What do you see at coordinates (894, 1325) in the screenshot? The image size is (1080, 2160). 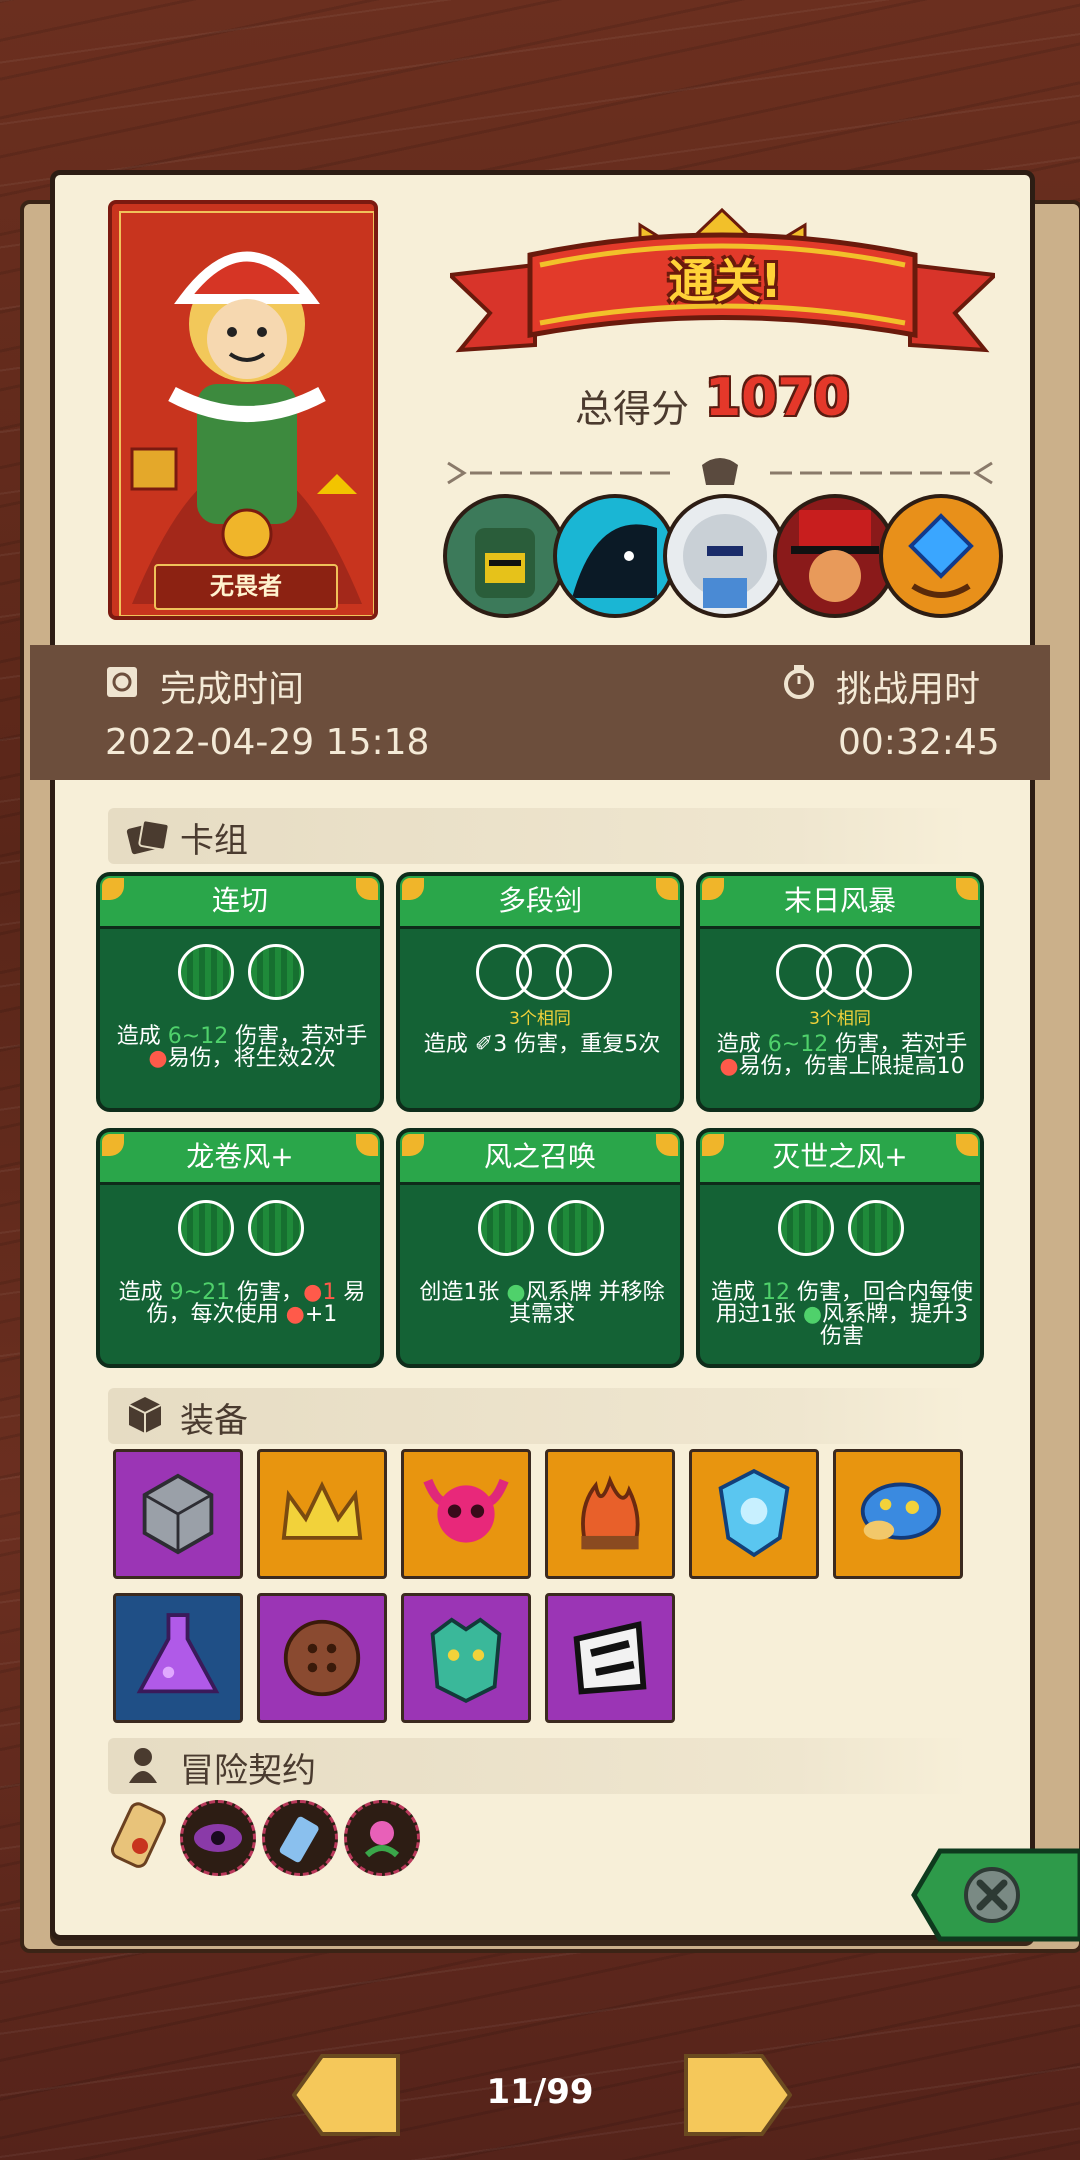 I see `desc-text: 风系牌，提升3伤害` at bounding box center [894, 1325].